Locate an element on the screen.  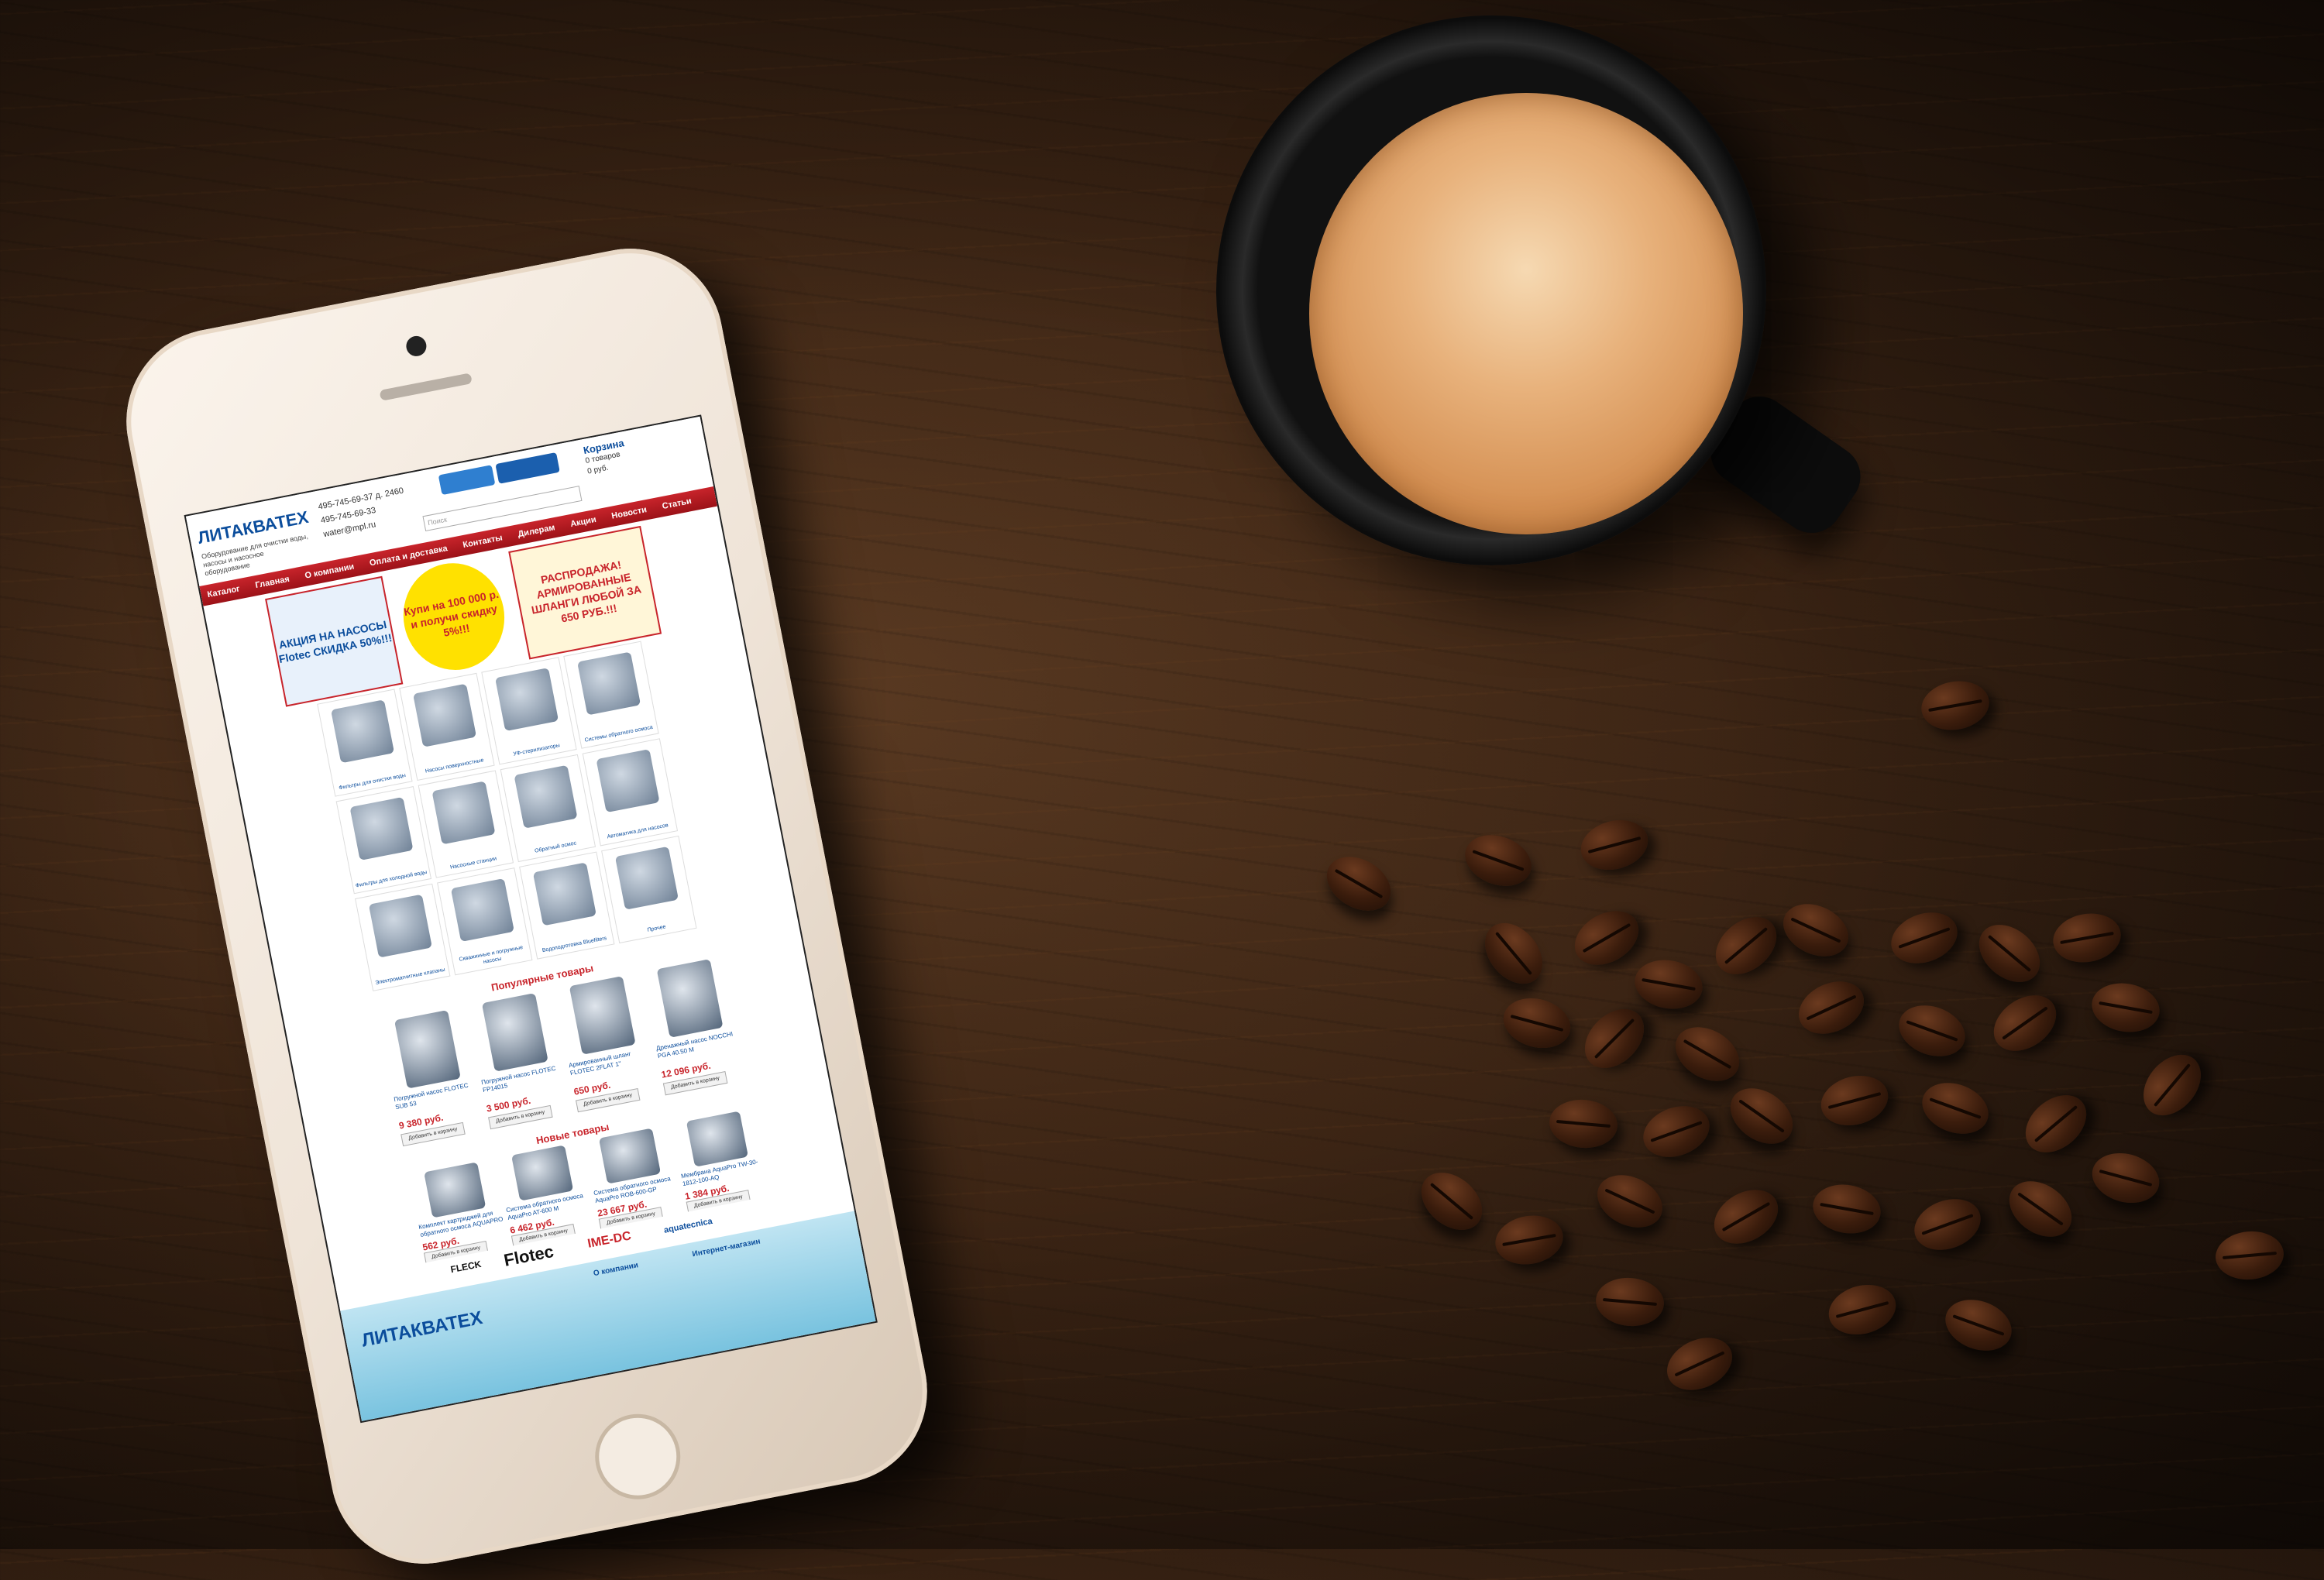
footer-shop-link: Интернет-магазин is located at coordinates (726, 1248).